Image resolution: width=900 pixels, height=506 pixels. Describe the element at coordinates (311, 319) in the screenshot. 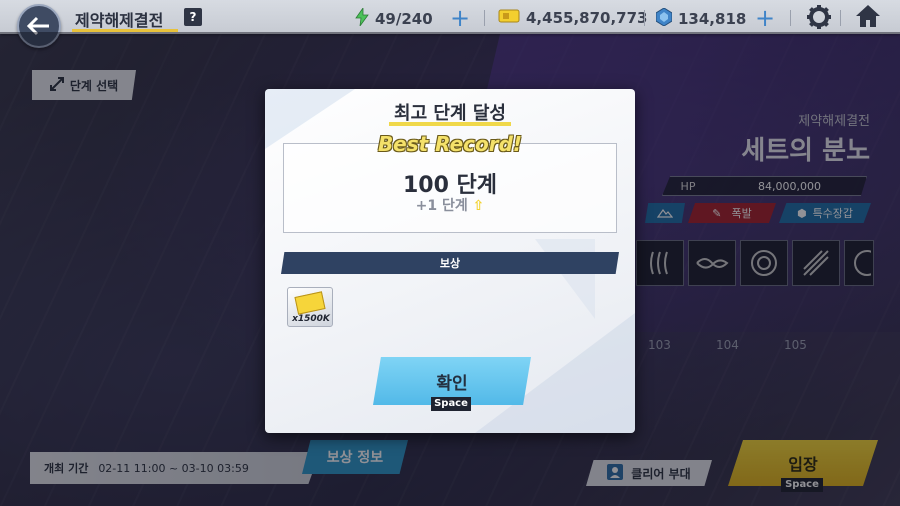

I see `reward-quantity: x1500K` at that location.